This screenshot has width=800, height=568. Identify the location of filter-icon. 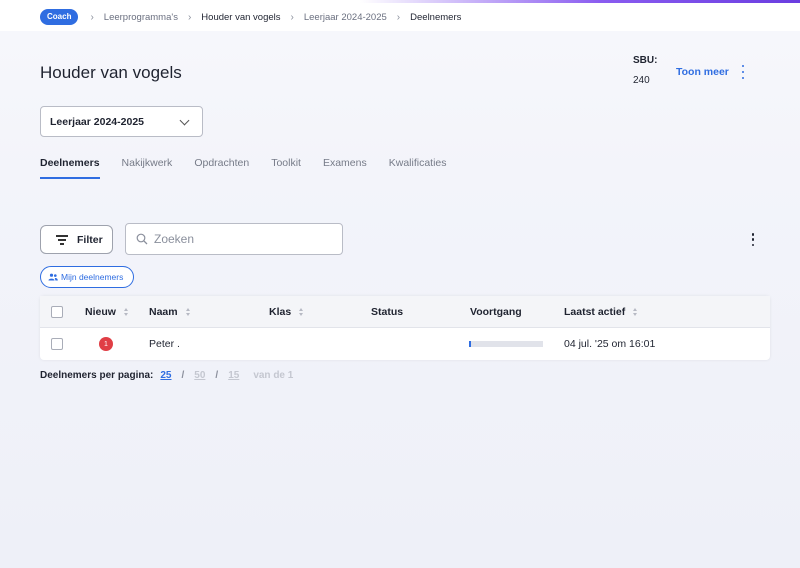
(62, 240).